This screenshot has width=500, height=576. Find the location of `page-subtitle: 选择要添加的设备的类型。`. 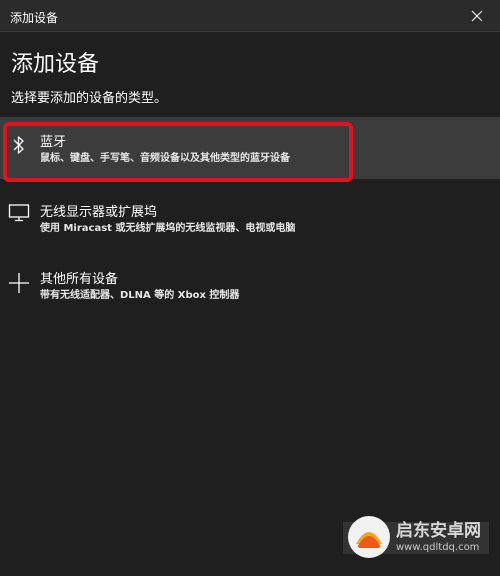

page-subtitle: 选择要添加的设备的类型。 is located at coordinates (89, 98).